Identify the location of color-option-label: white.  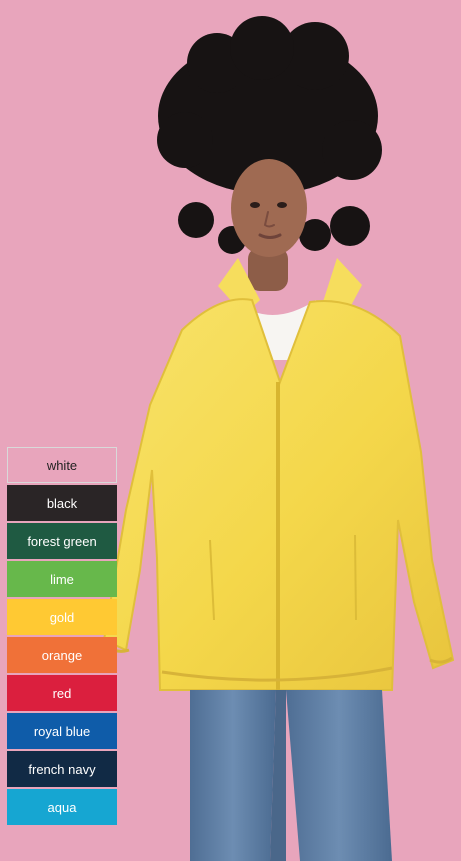
(62, 465).